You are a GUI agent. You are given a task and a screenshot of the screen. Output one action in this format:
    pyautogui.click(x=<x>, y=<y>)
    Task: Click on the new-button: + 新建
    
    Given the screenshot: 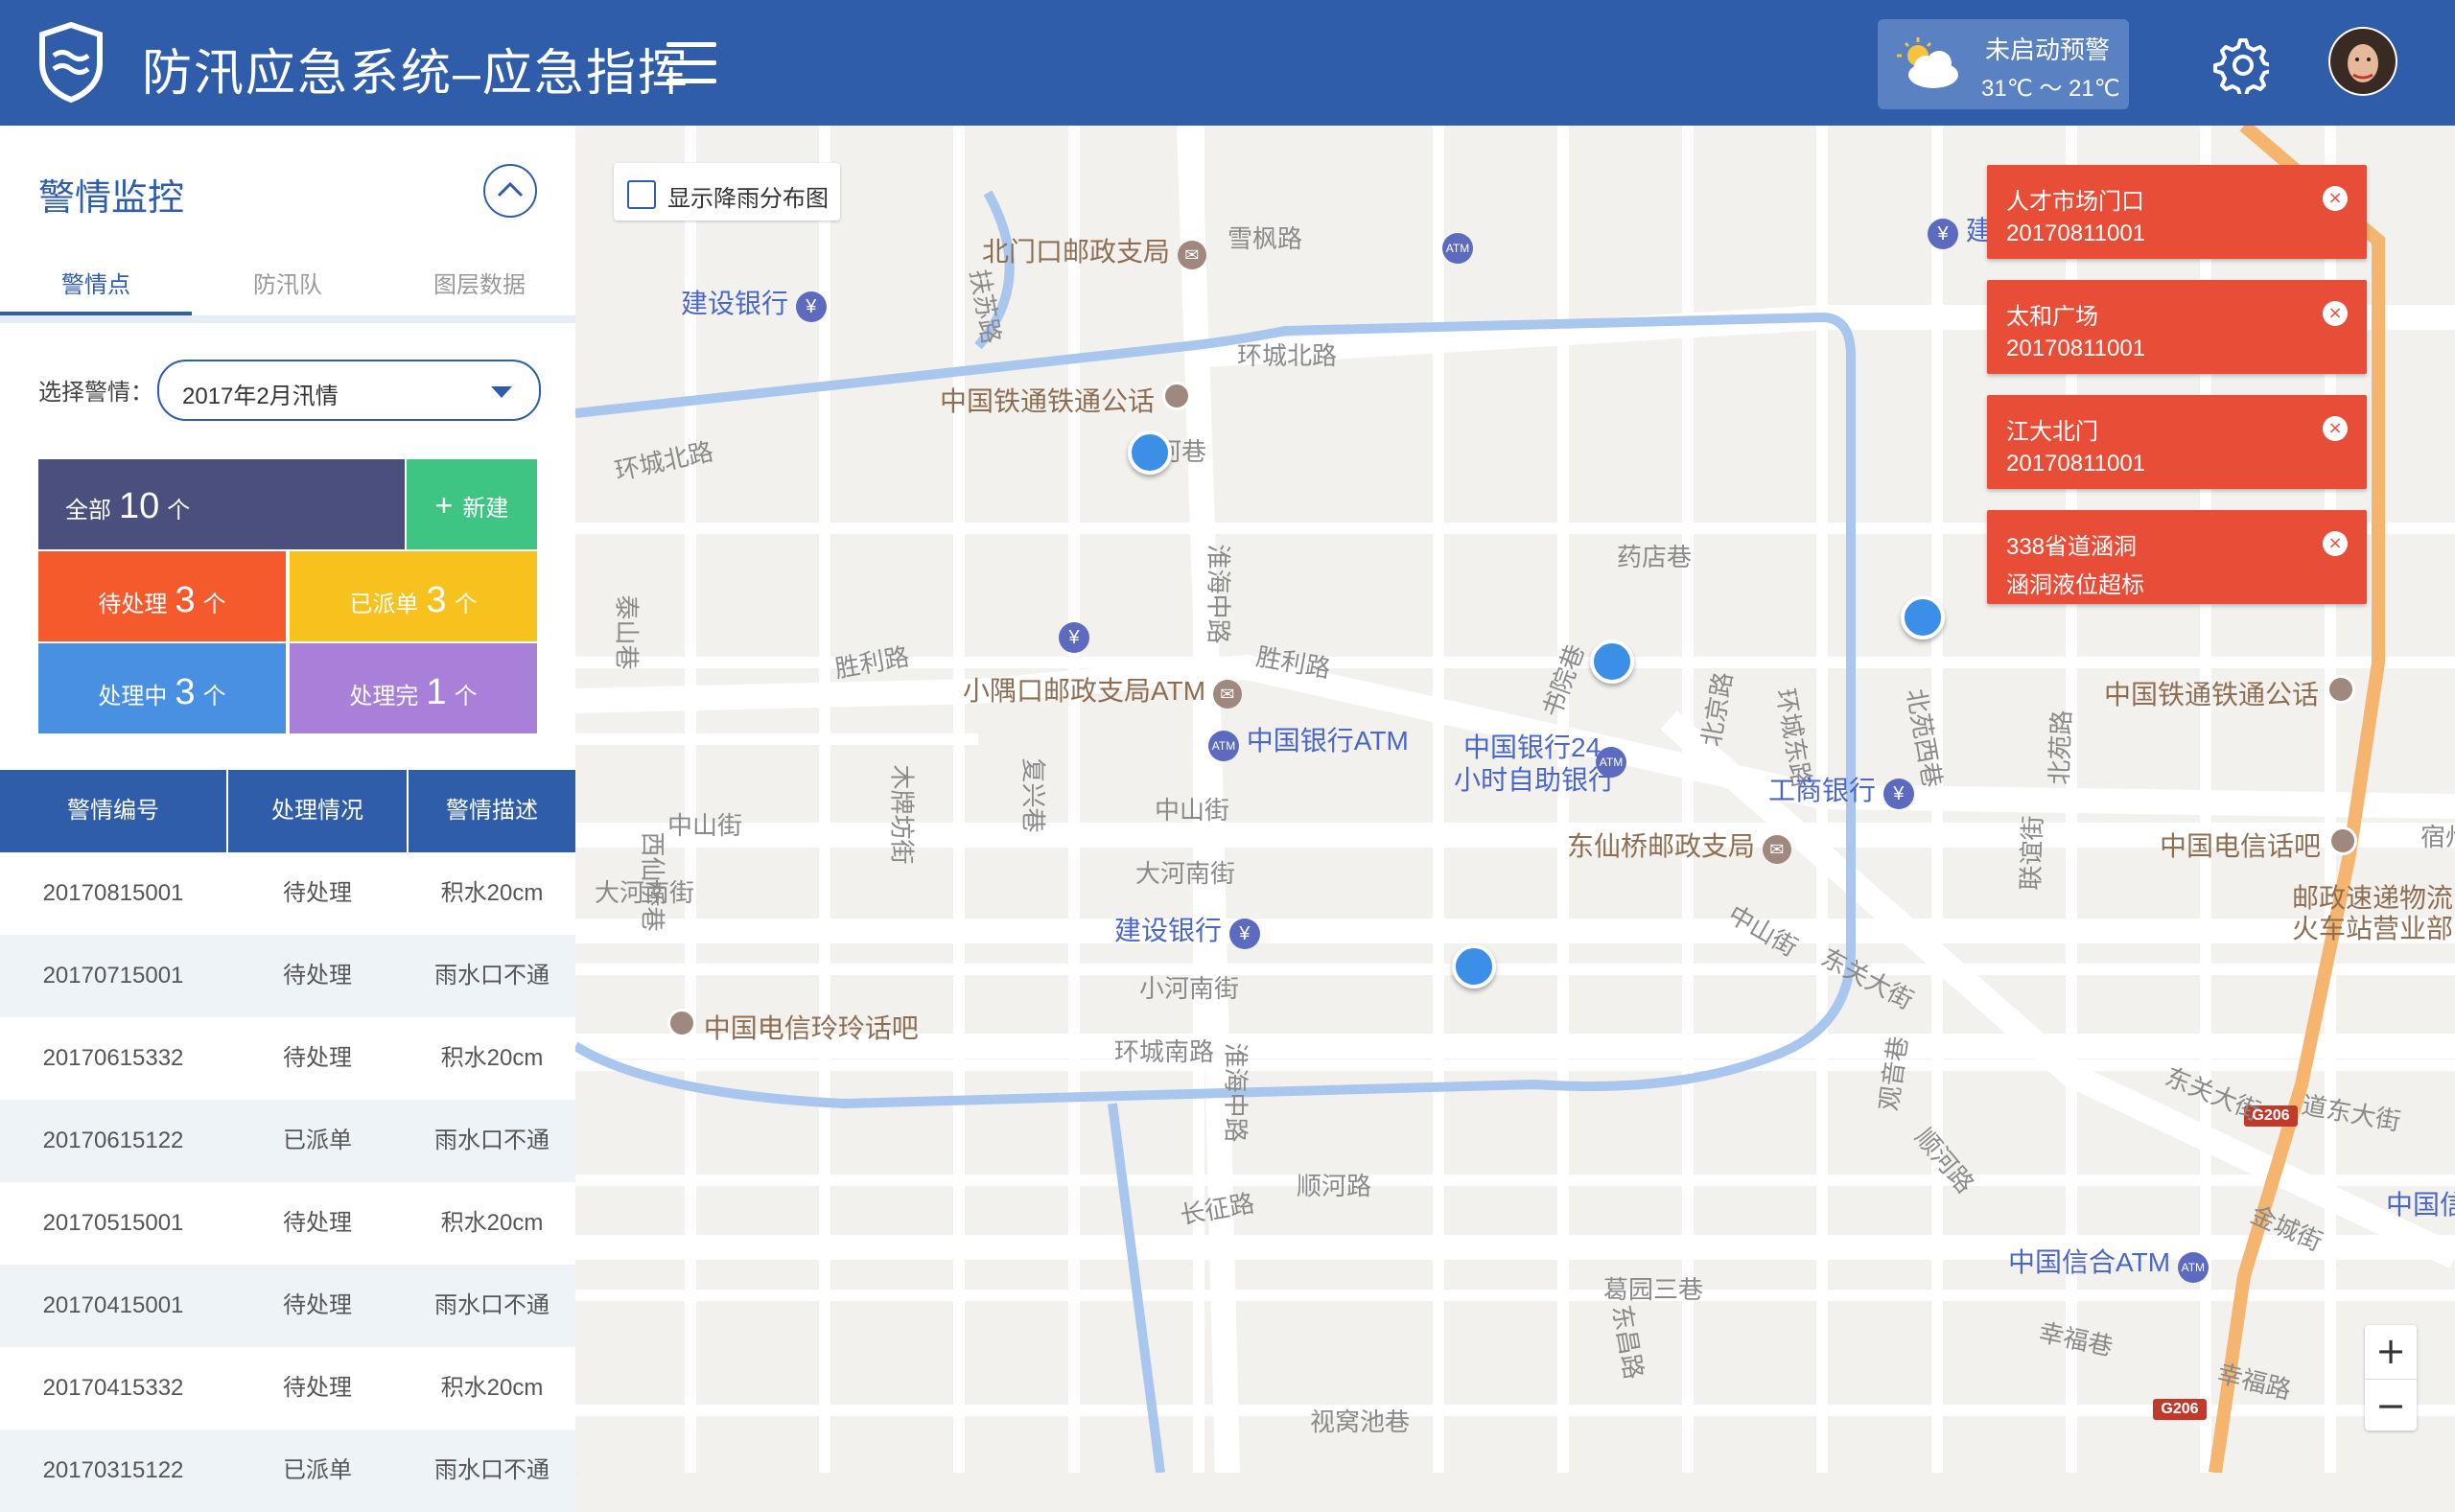 What is the action you would take?
    pyautogui.click(x=472, y=504)
    